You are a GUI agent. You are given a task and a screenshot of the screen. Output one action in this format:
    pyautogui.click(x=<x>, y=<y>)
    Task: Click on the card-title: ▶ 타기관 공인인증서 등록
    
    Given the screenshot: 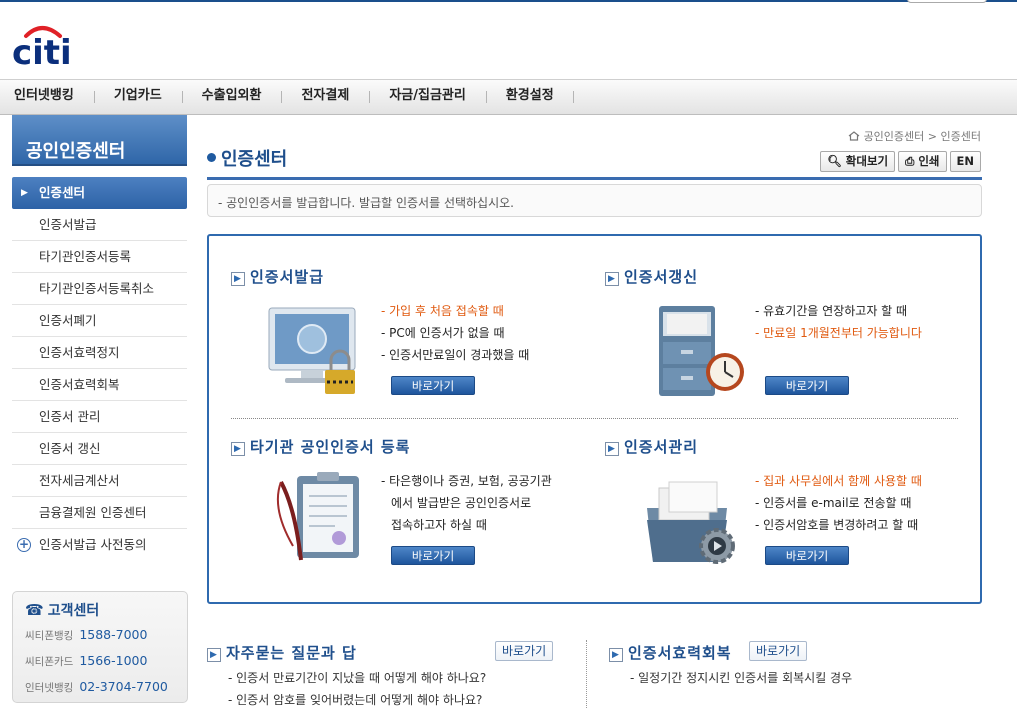 What is the action you would take?
    pyautogui.click(x=320, y=446)
    